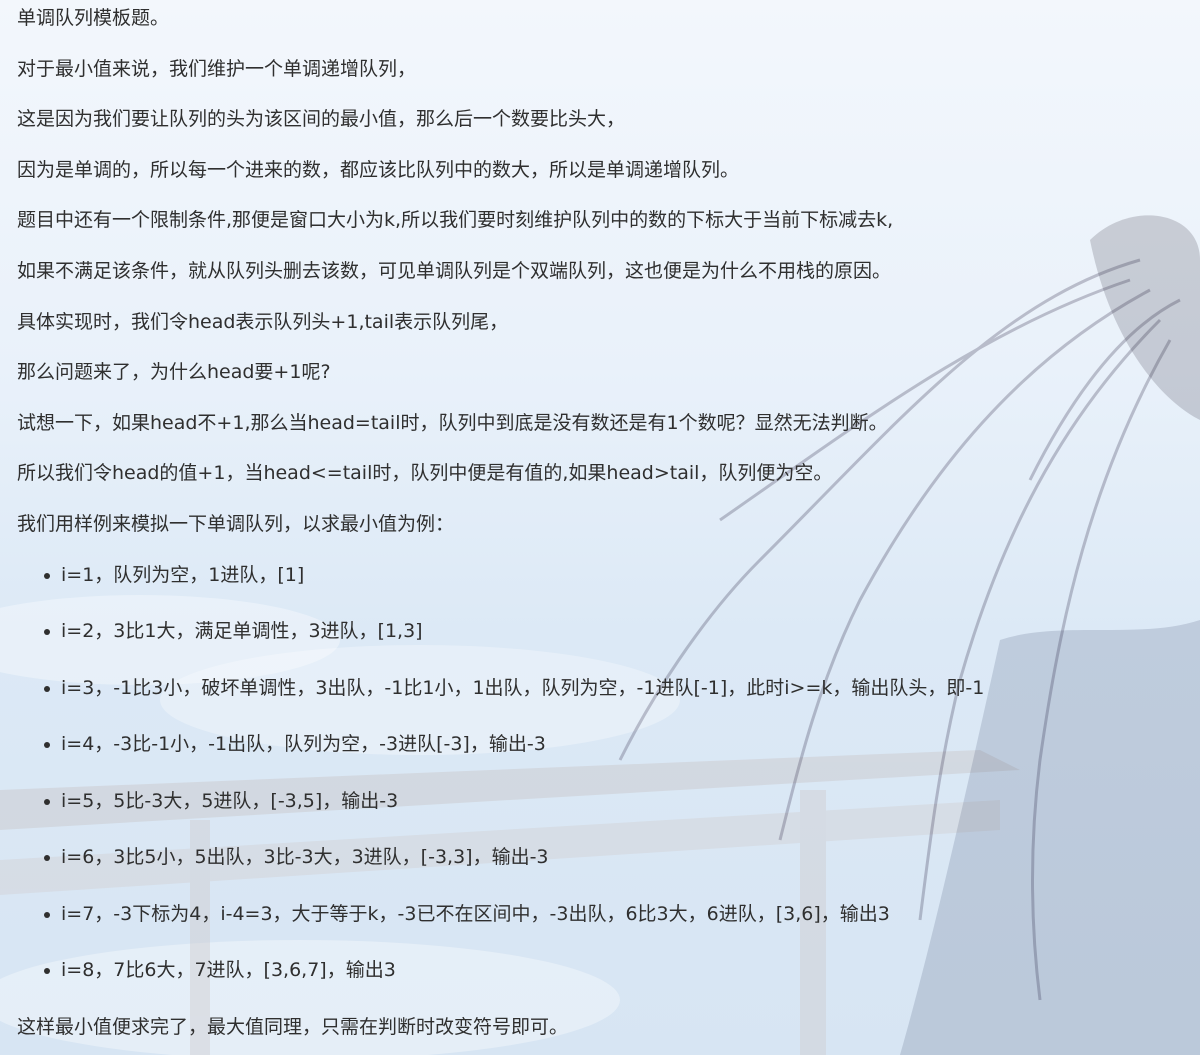 The width and height of the screenshot is (1200, 1055). I want to click on list-item: i=2，3比1大，满足单调性，3进队，[1,3], so click(607, 641).